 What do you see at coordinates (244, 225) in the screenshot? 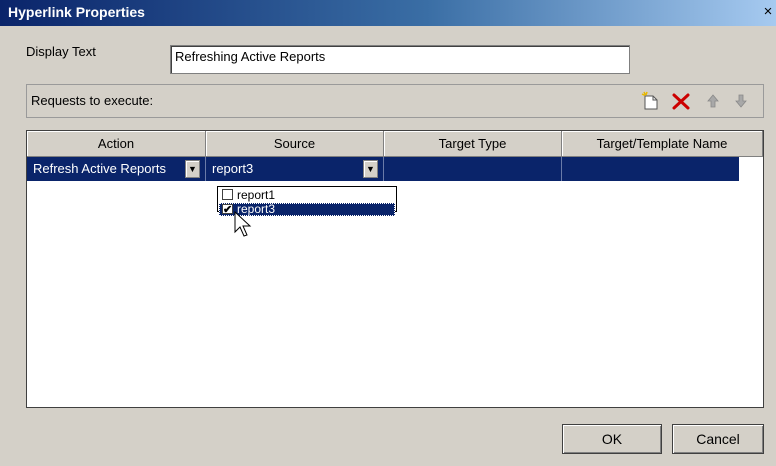
I see `mouse-cursor-icon` at bounding box center [244, 225].